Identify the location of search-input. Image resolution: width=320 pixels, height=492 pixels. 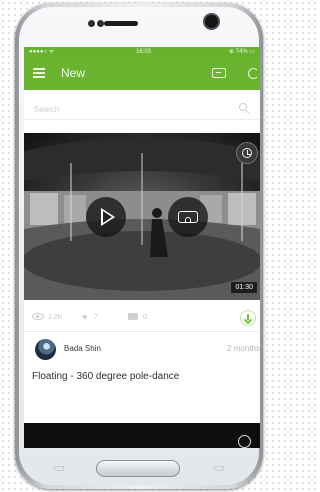
(134, 109).